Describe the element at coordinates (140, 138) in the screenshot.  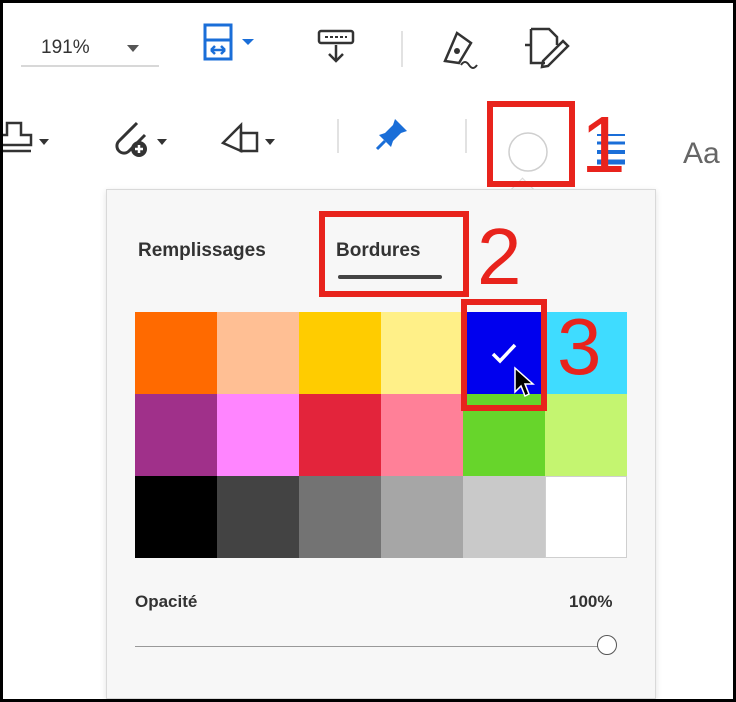
I see `attach-file-icon` at that location.